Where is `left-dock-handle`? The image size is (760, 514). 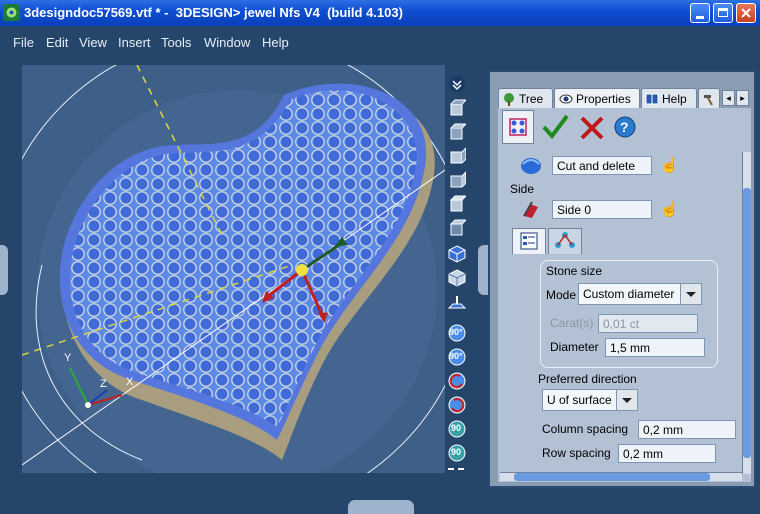
left-dock-handle is located at coordinates (4, 270).